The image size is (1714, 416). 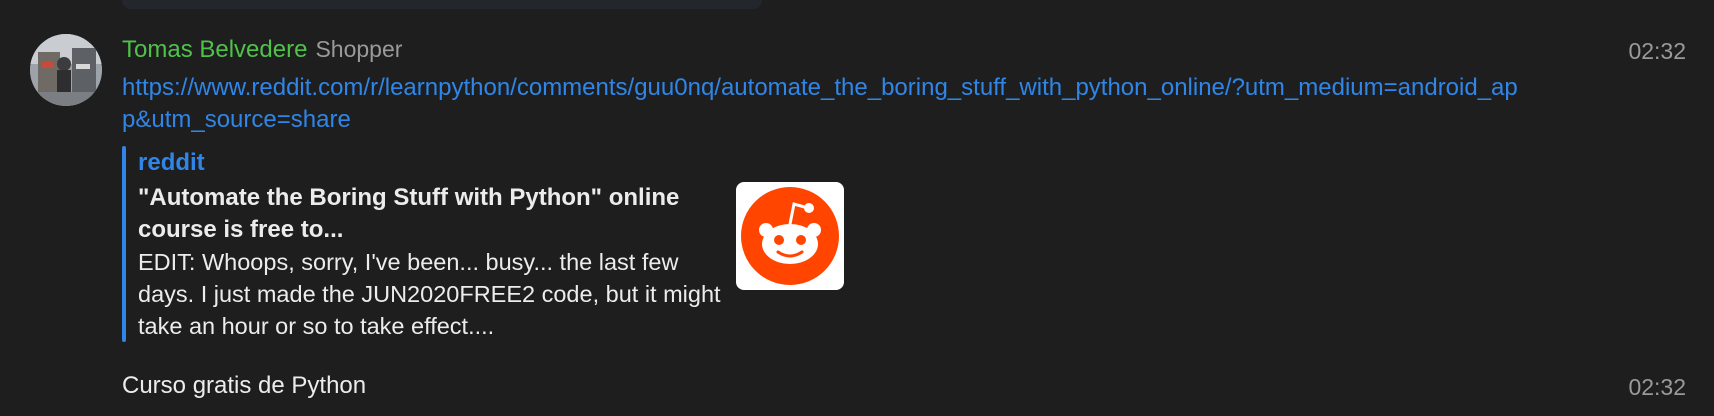 I want to click on message-text: Curso gratis de Python, so click(x=244, y=385).